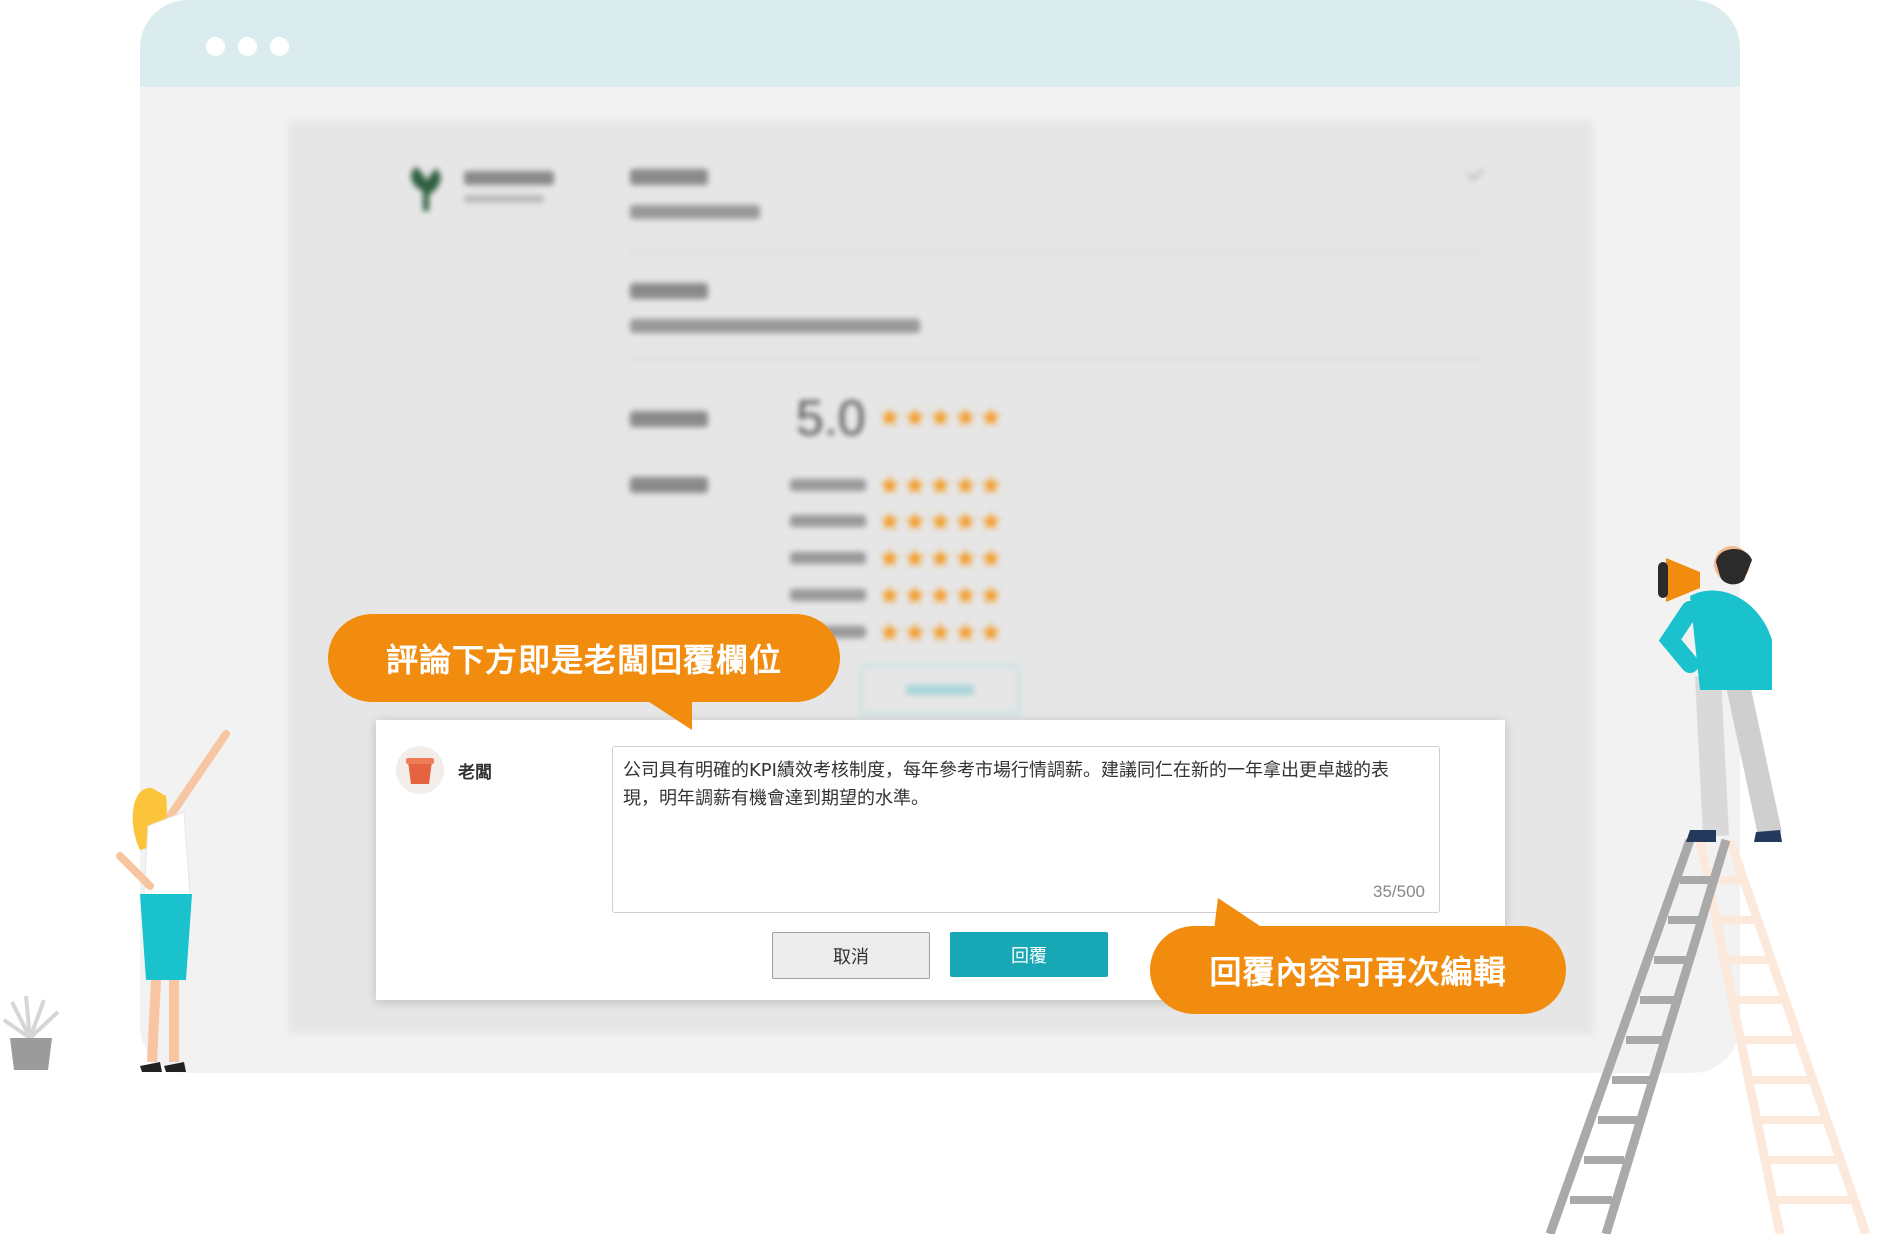 This screenshot has height=1234, width=1880. I want to click on reply-review-label, so click(940, 690).